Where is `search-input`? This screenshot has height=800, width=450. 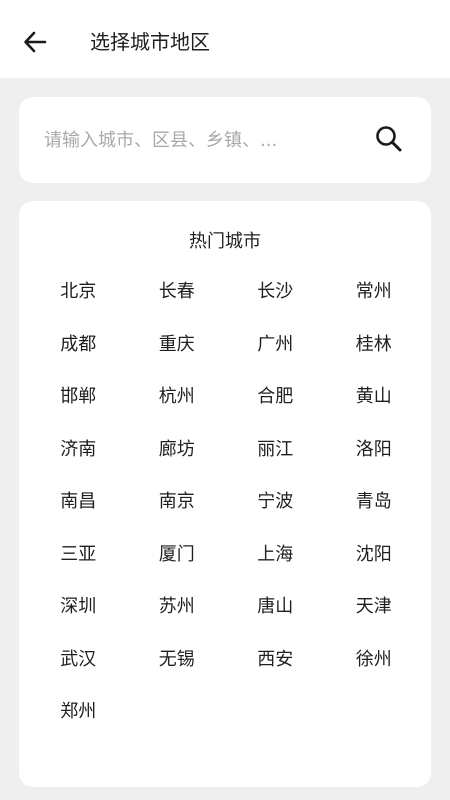 search-input is located at coordinates (194, 140).